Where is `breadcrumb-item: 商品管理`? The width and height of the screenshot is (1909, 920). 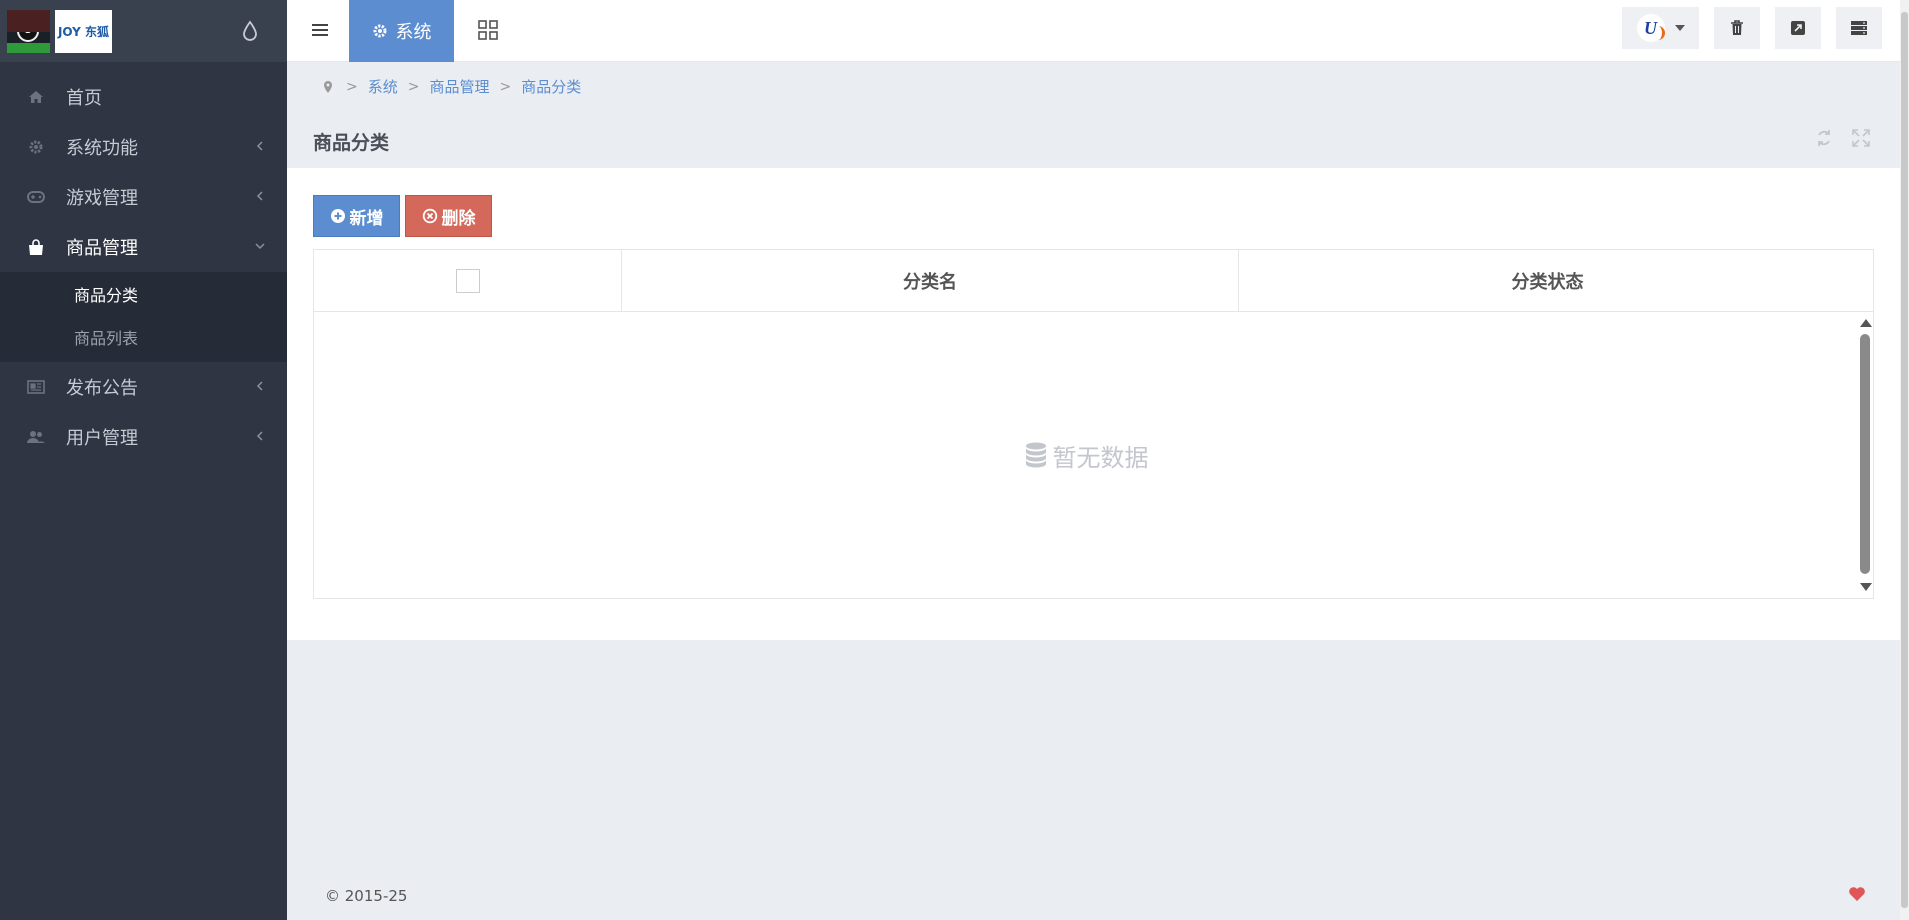 breadcrumb-item: 商品管理 is located at coordinates (459, 86).